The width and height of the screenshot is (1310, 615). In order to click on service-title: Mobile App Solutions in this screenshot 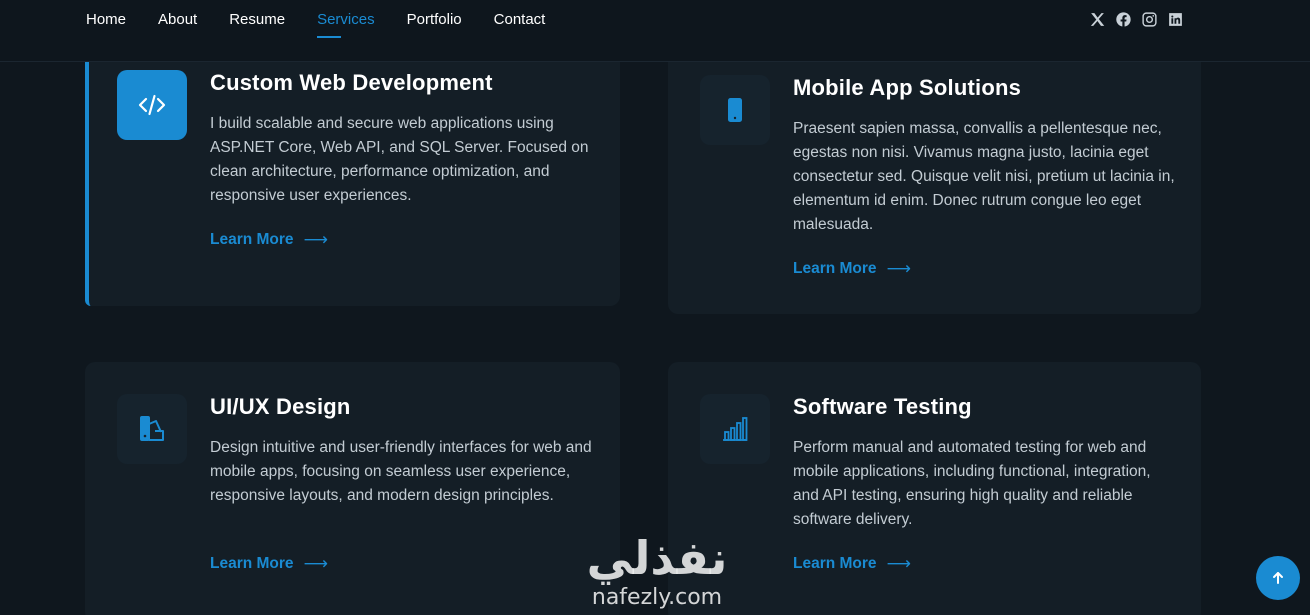, I will do `click(907, 87)`.